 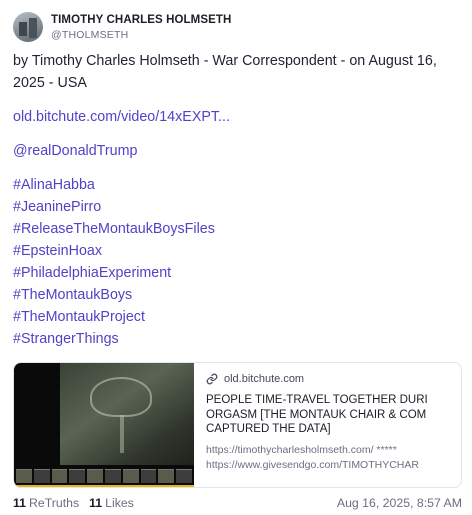 What do you see at coordinates (238, 207) in the screenshot?
I see `hashtag-link: #JeaninePirro` at bounding box center [238, 207].